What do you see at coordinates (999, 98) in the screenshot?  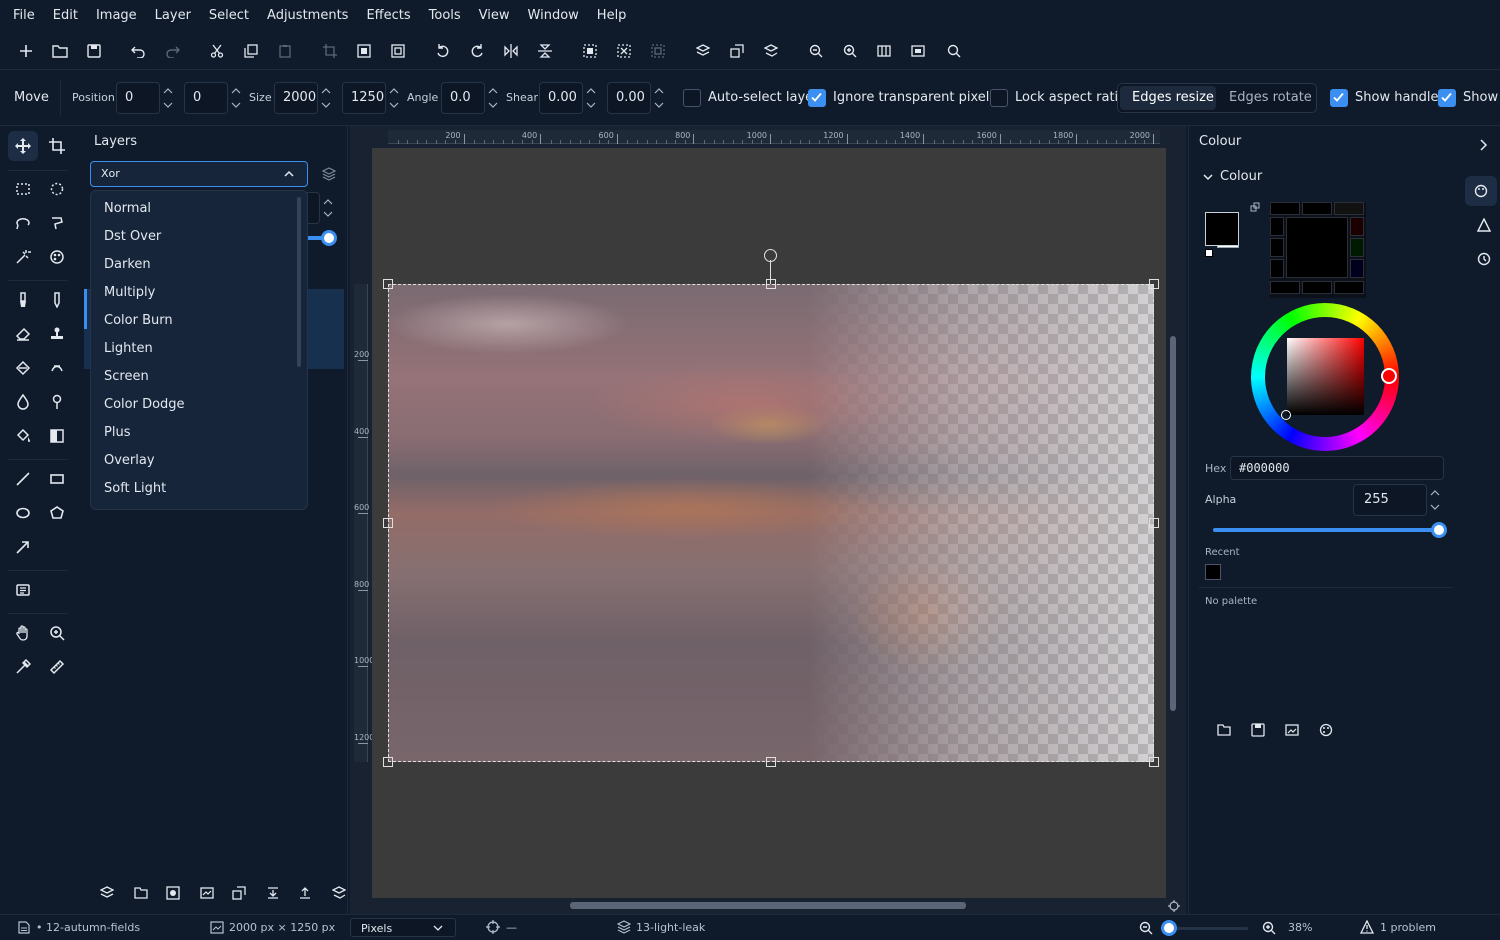 I see `lock-aspect-ratio-checkbox` at bounding box center [999, 98].